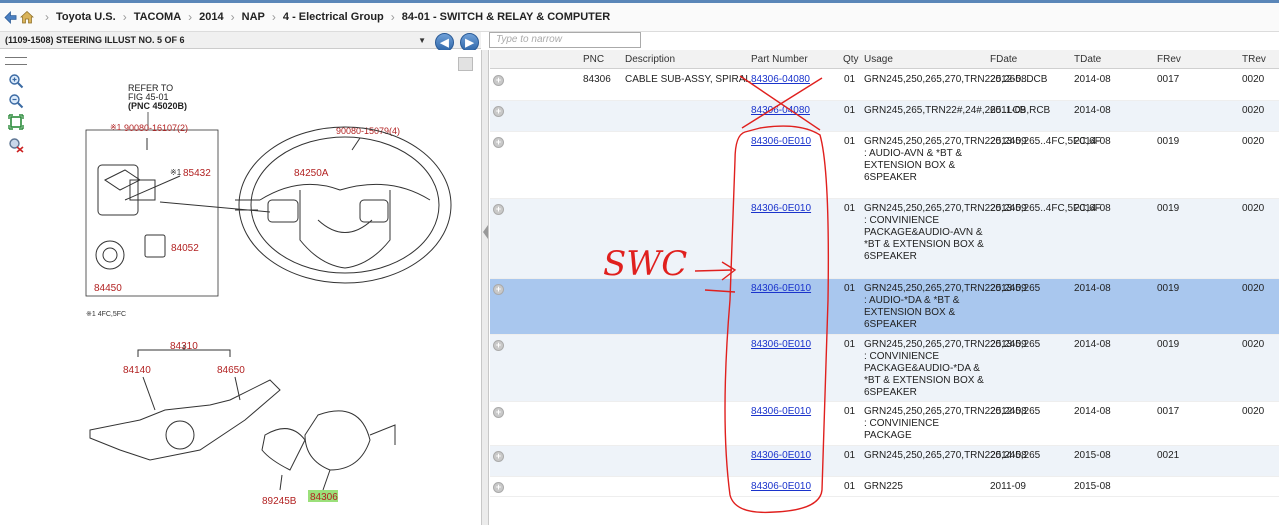 The height and width of the screenshot is (525, 1279). Describe the element at coordinates (148, 17) in the screenshot. I see `breadcrumb-item: › TACOMA` at that location.